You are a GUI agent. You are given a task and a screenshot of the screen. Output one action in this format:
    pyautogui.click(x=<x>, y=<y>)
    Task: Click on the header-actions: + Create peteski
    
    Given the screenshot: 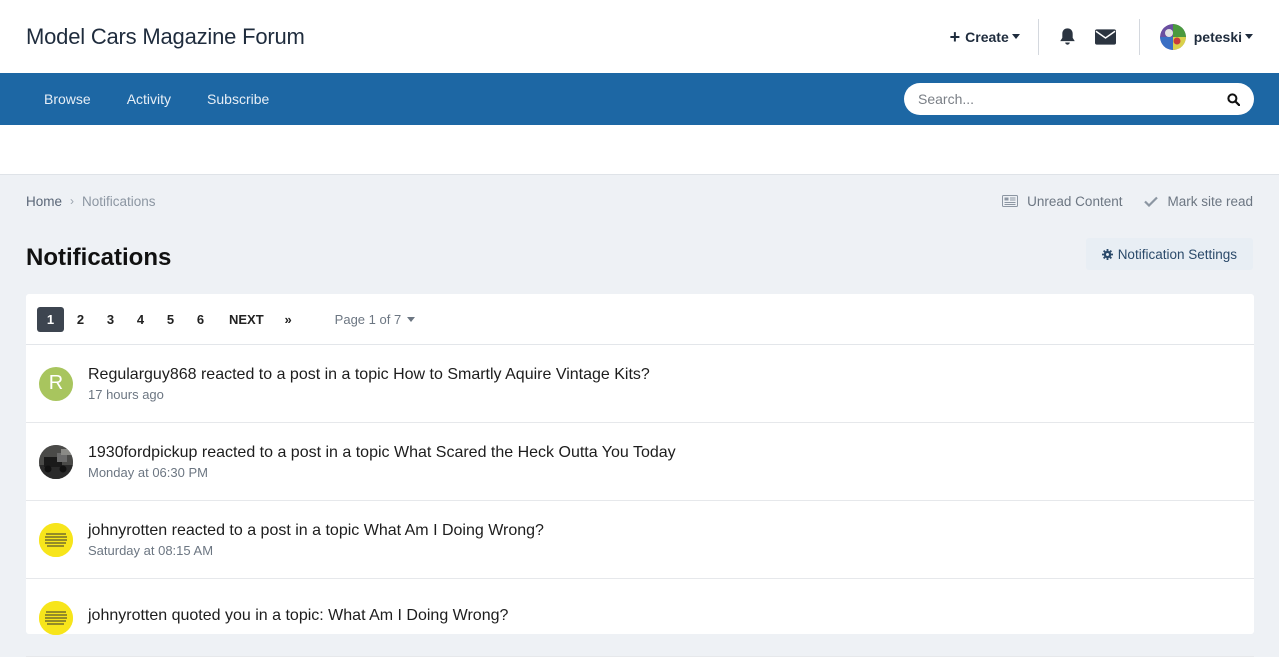 What is the action you would take?
    pyautogui.click(x=1101, y=36)
    